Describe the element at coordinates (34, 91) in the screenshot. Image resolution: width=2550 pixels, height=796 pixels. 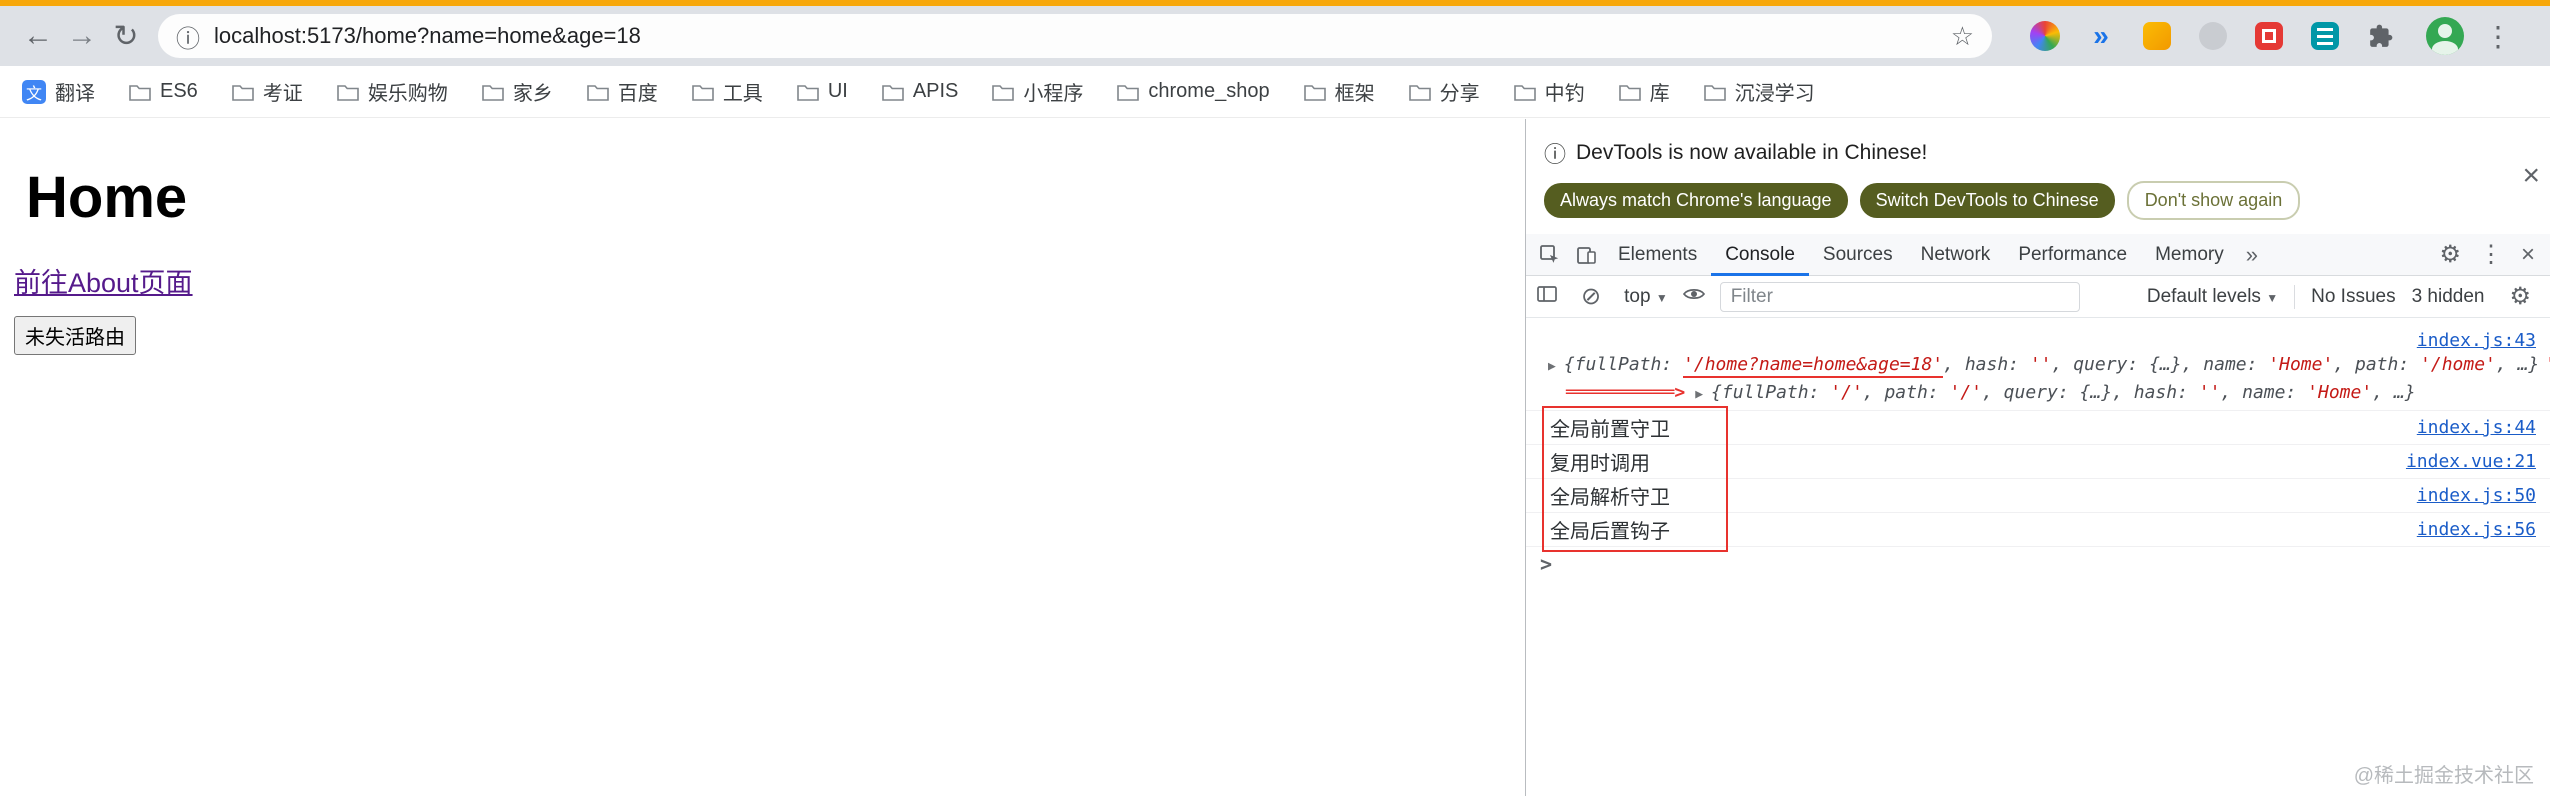
I see `translate-icon: 文` at that location.